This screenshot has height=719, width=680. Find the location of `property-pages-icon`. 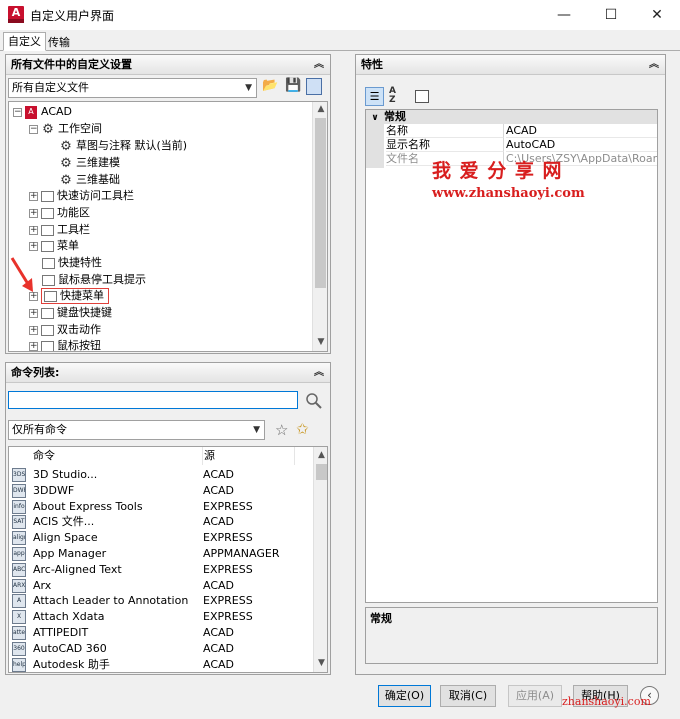

property-pages-icon is located at coordinates (422, 96).